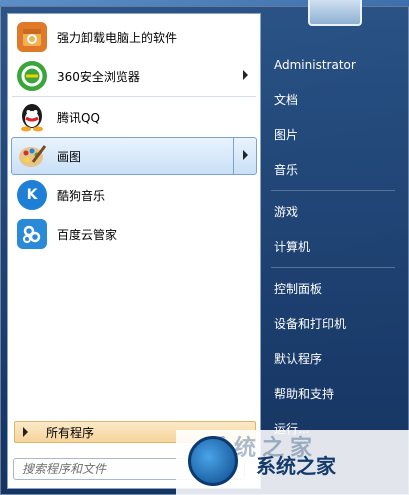  What do you see at coordinates (213, 461) in the screenshot?
I see `watermark-logo-icon` at bounding box center [213, 461].